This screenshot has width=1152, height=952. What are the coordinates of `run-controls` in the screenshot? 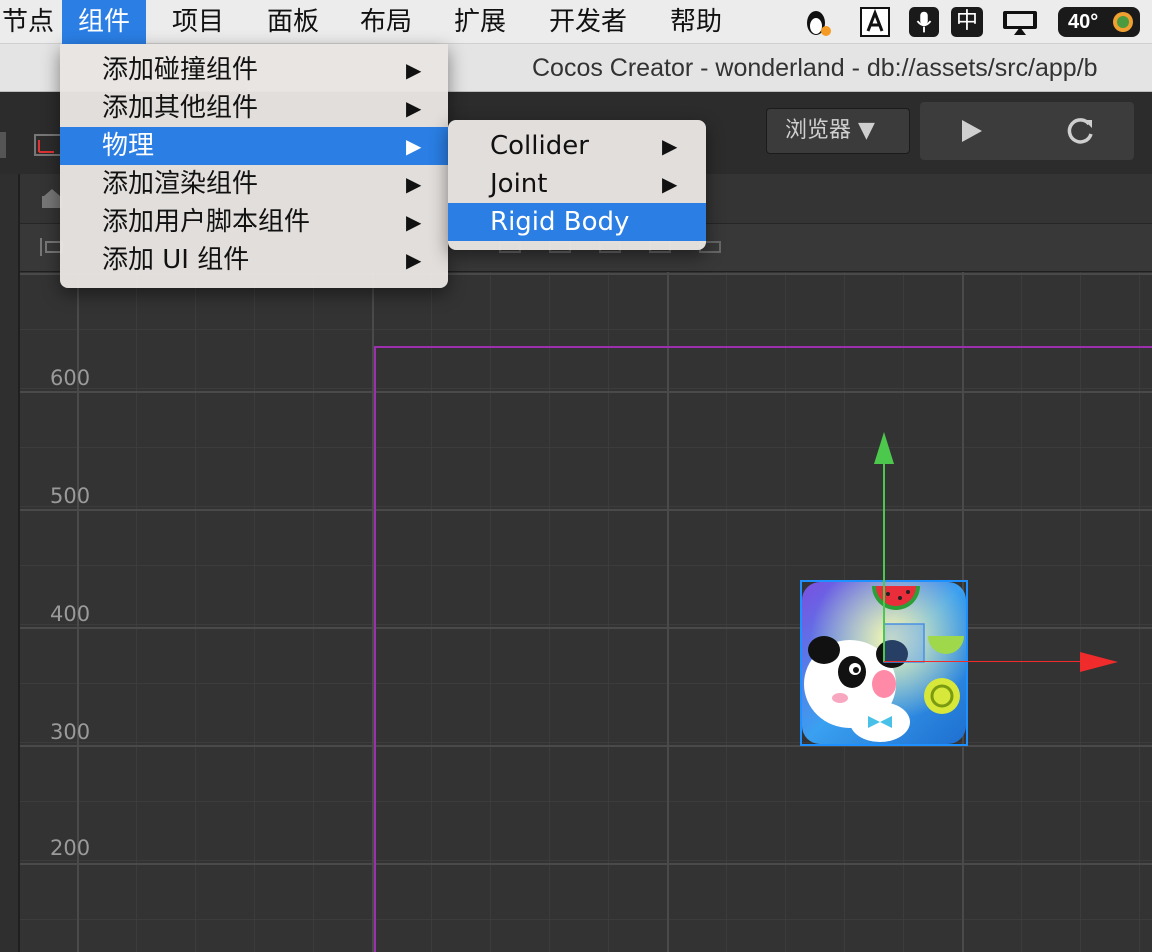 It's located at (1027, 131).